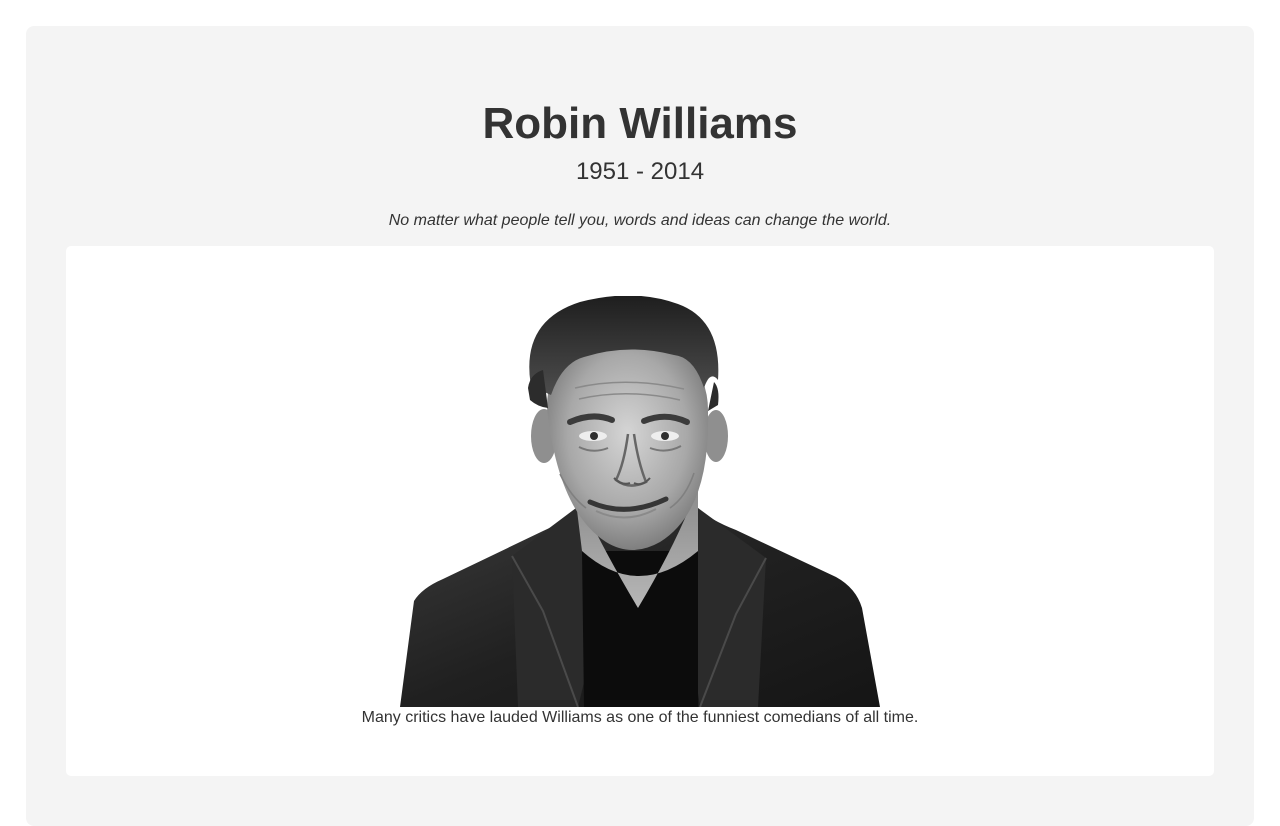 The width and height of the screenshot is (1280, 826). Describe the element at coordinates (640, 171) in the screenshot. I see `lifespan-dates: 1951 - 2014` at that location.